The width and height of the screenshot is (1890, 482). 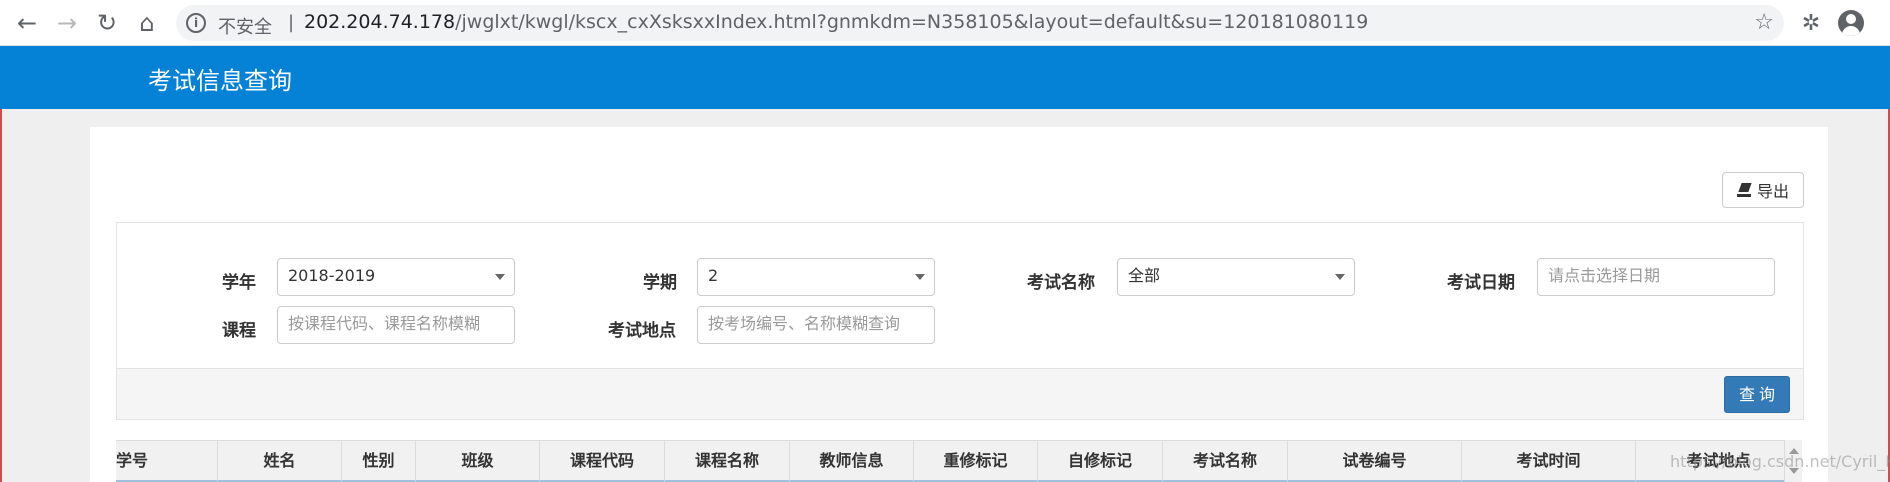 What do you see at coordinates (396, 325) in the screenshot?
I see `course-input: 按课程代码、课程名称模糊` at bounding box center [396, 325].